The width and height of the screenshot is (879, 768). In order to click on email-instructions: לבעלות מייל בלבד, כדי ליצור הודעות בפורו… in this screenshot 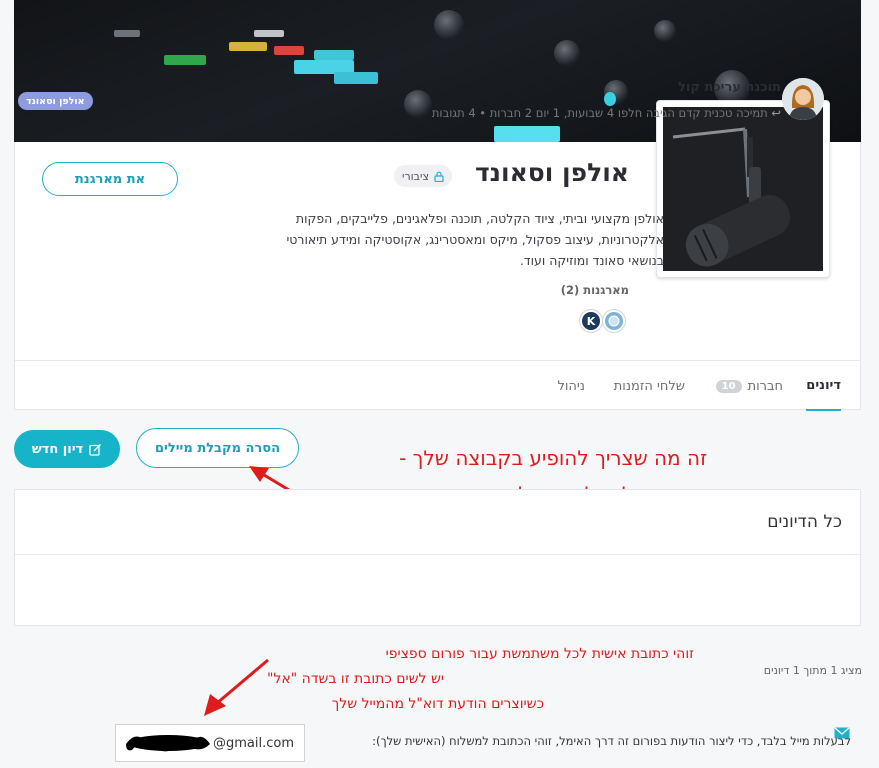, I will do `click(611, 741)`.